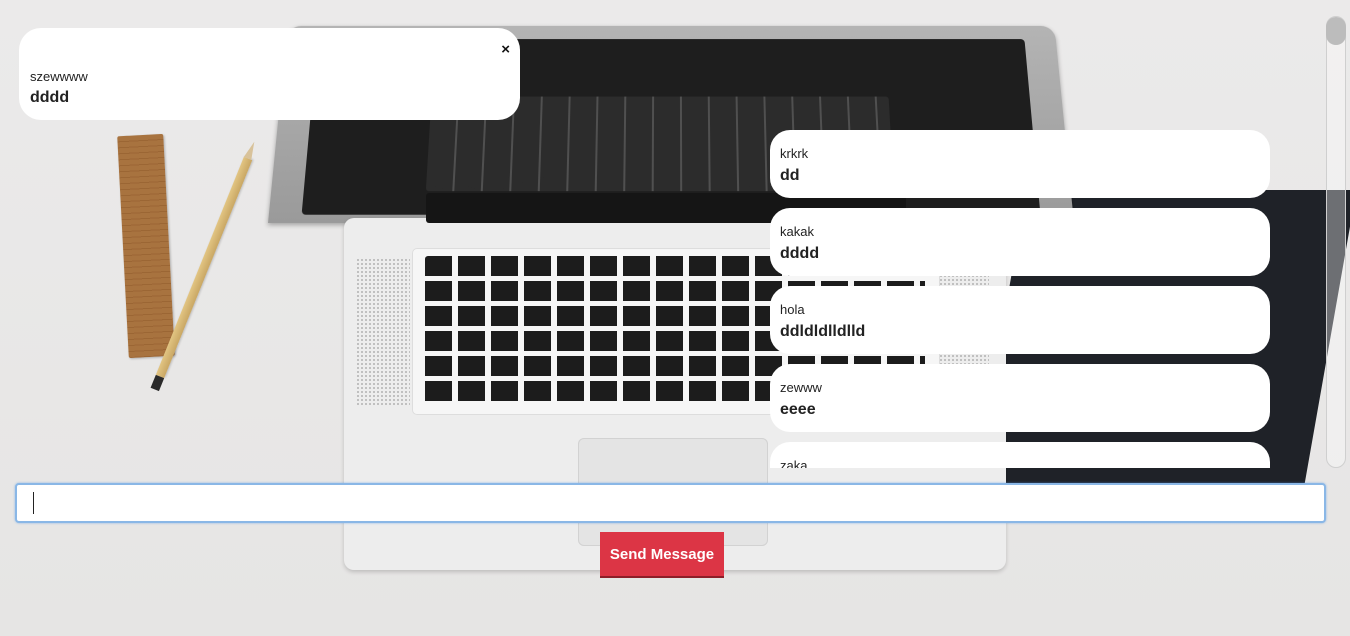 Image resolution: width=1350 pixels, height=636 pixels. Describe the element at coordinates (1336, 31) in the screenshot. I see `scrollbar-thumb` at that location.